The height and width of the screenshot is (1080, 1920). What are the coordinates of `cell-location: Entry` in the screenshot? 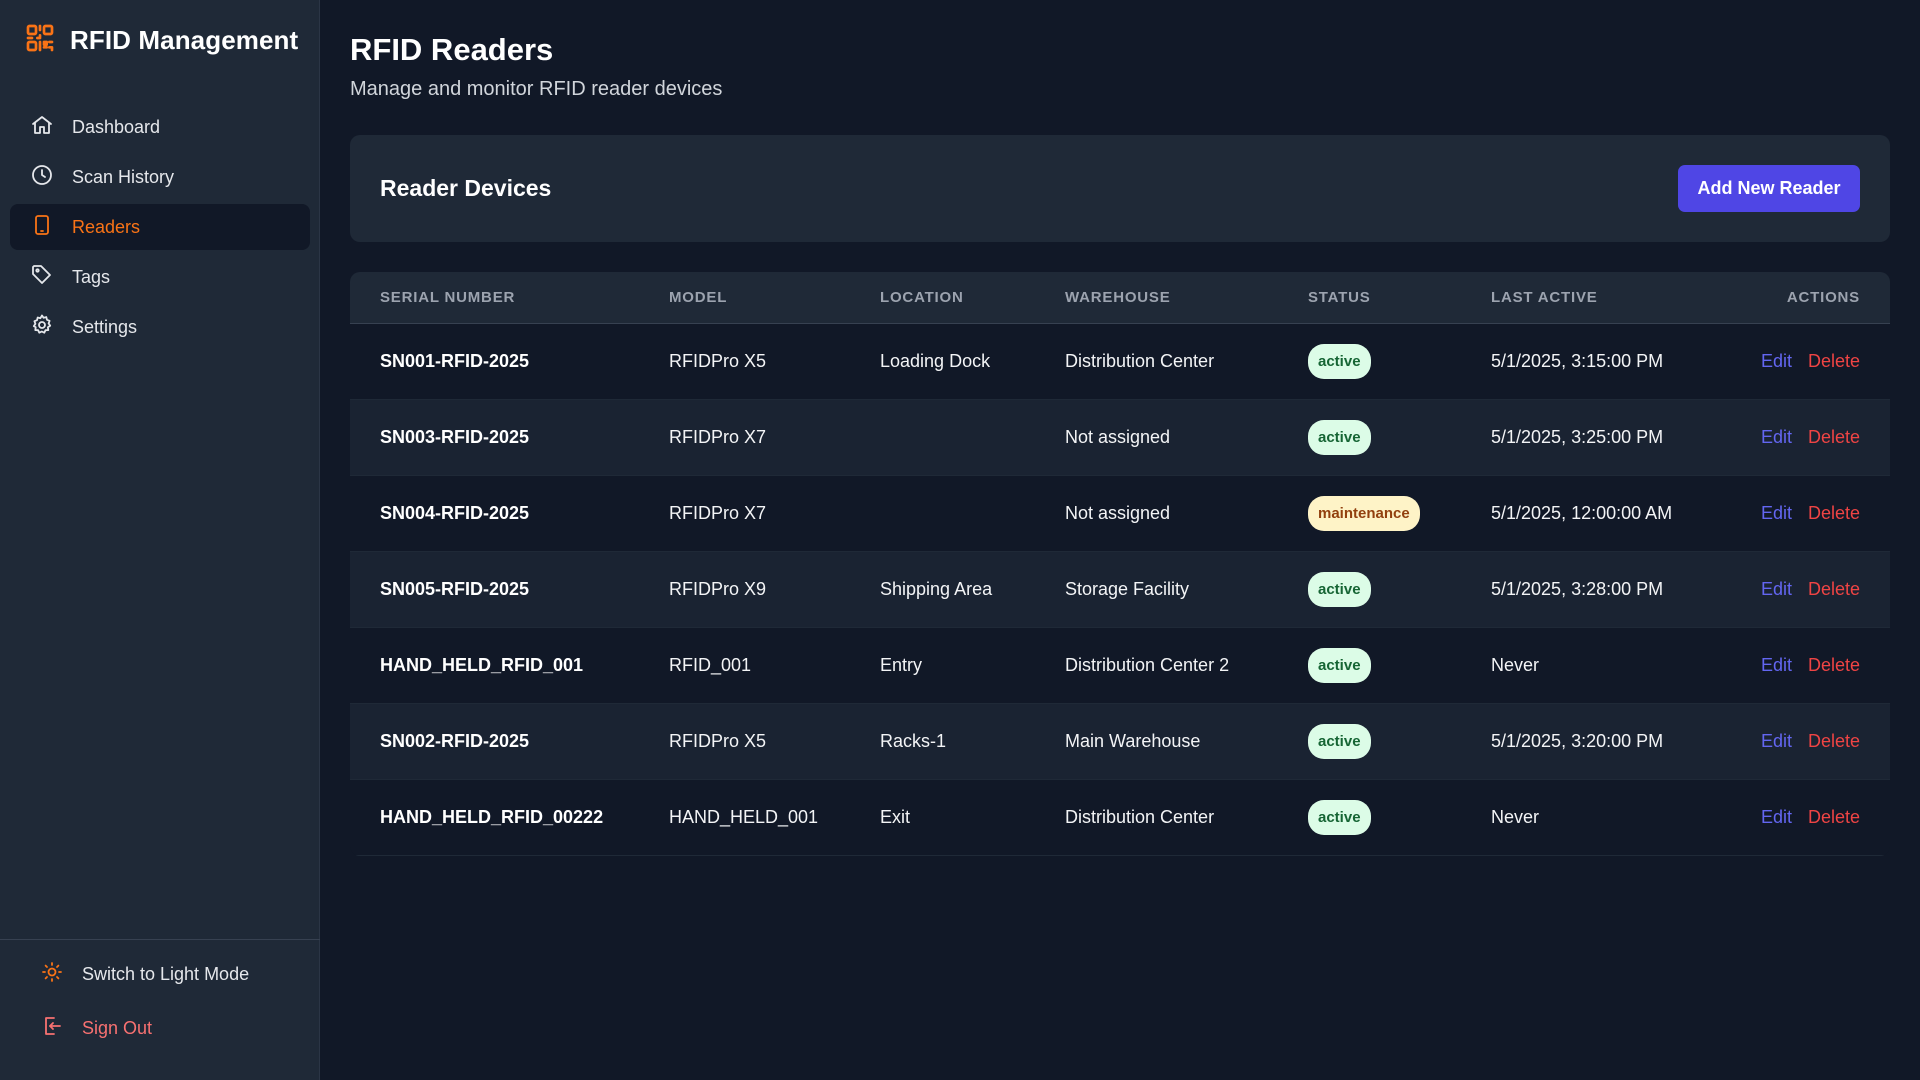 It's located at (942, 665).